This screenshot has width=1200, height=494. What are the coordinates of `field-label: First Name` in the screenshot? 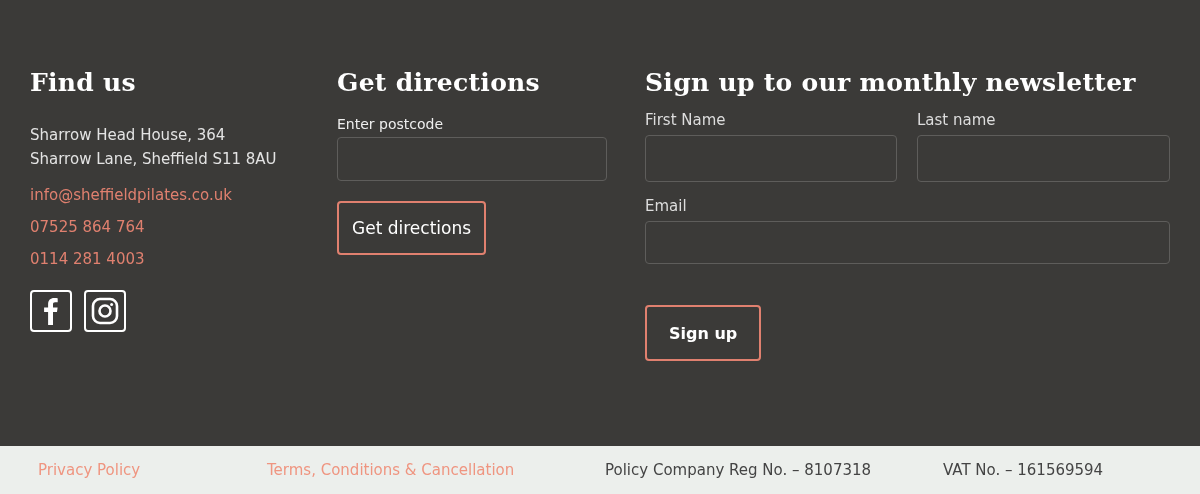 It's located at (686, 120).